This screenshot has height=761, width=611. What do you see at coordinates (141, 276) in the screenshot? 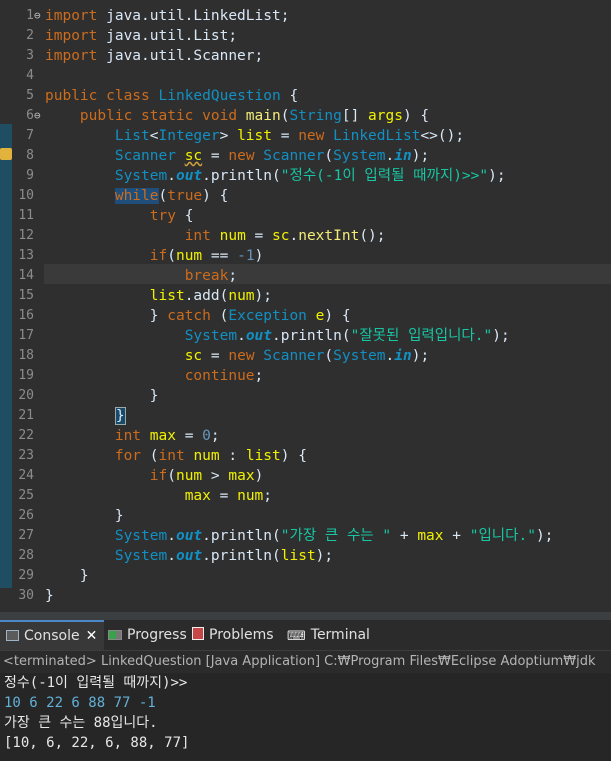
I see `code-line: break;` at bounding box center [141, 276].